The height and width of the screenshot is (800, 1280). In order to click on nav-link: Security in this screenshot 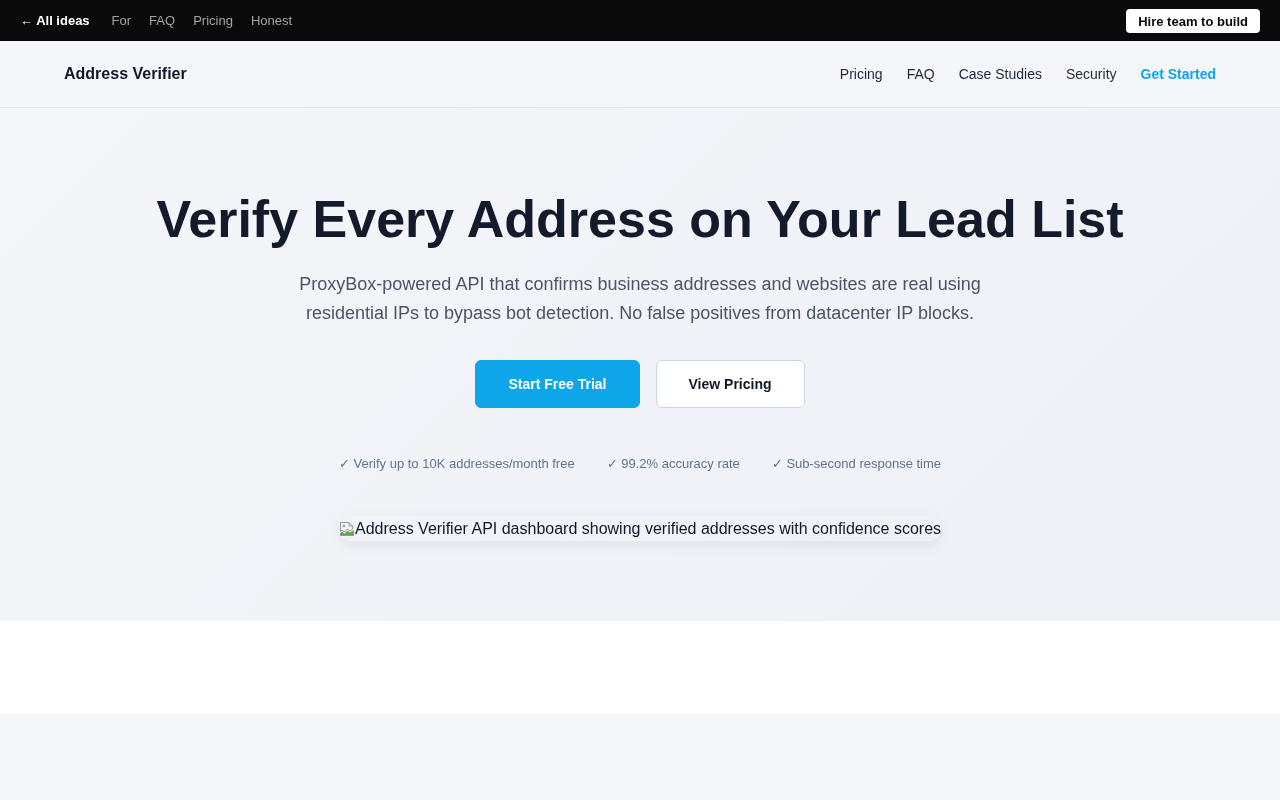, I will do `click(1091, 74)`.